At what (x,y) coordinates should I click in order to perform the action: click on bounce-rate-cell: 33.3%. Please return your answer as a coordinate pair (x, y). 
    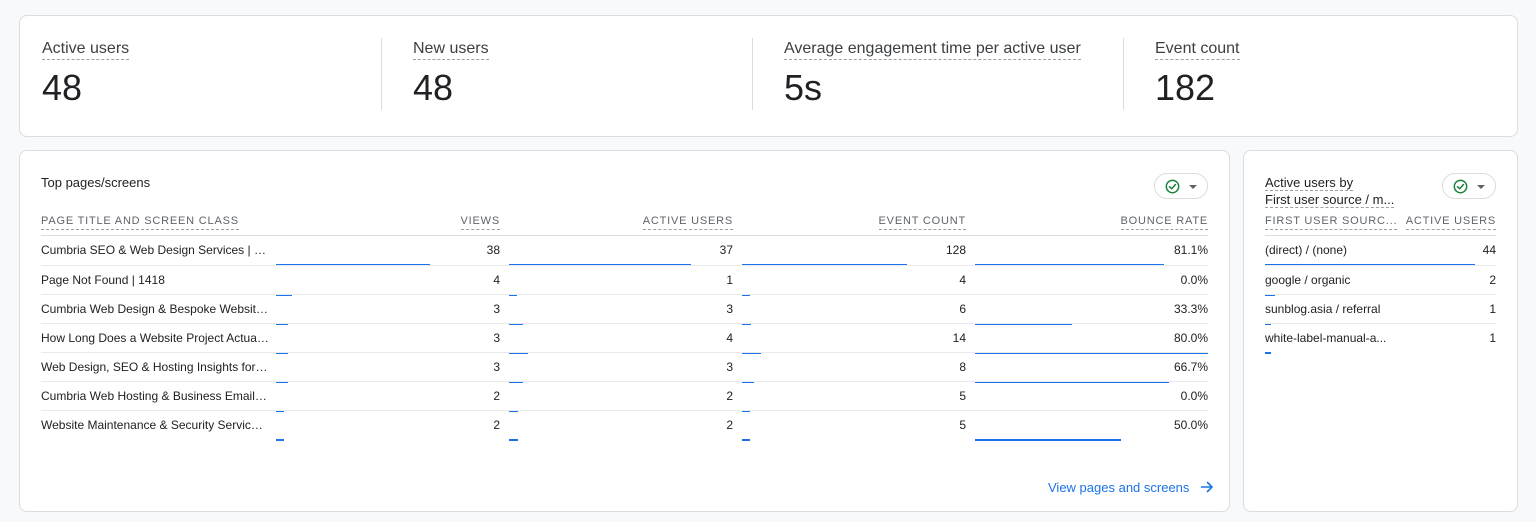
    Looking at the image, I should click on (1190, 309).